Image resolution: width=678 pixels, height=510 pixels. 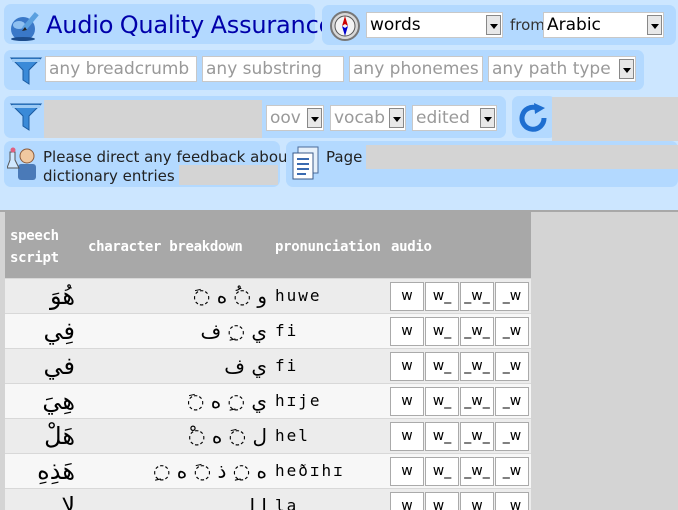 I want to click on mode-panel: words from Arabic, so click(x=499, y=25).